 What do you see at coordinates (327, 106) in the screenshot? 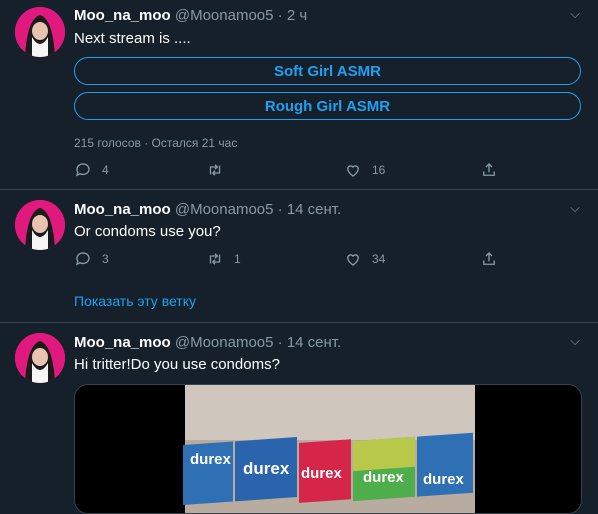
I see `poll-option-2: Rough Girl ASMR` at bounding box center [327, 106].